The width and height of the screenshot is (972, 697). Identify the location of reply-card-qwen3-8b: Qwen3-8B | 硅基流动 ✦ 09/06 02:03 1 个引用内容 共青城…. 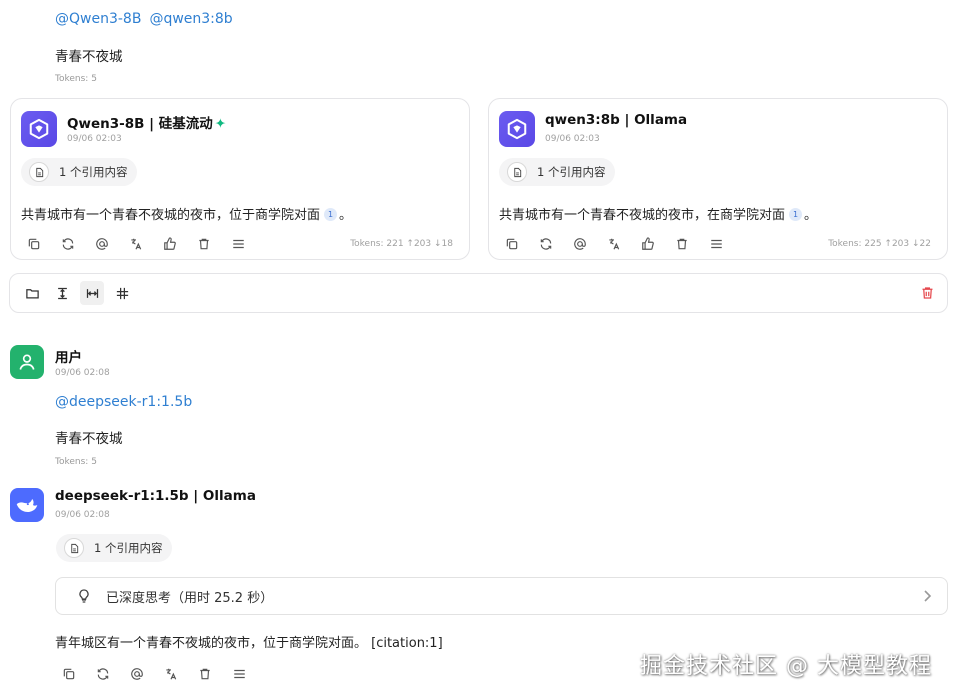
(240, 179).